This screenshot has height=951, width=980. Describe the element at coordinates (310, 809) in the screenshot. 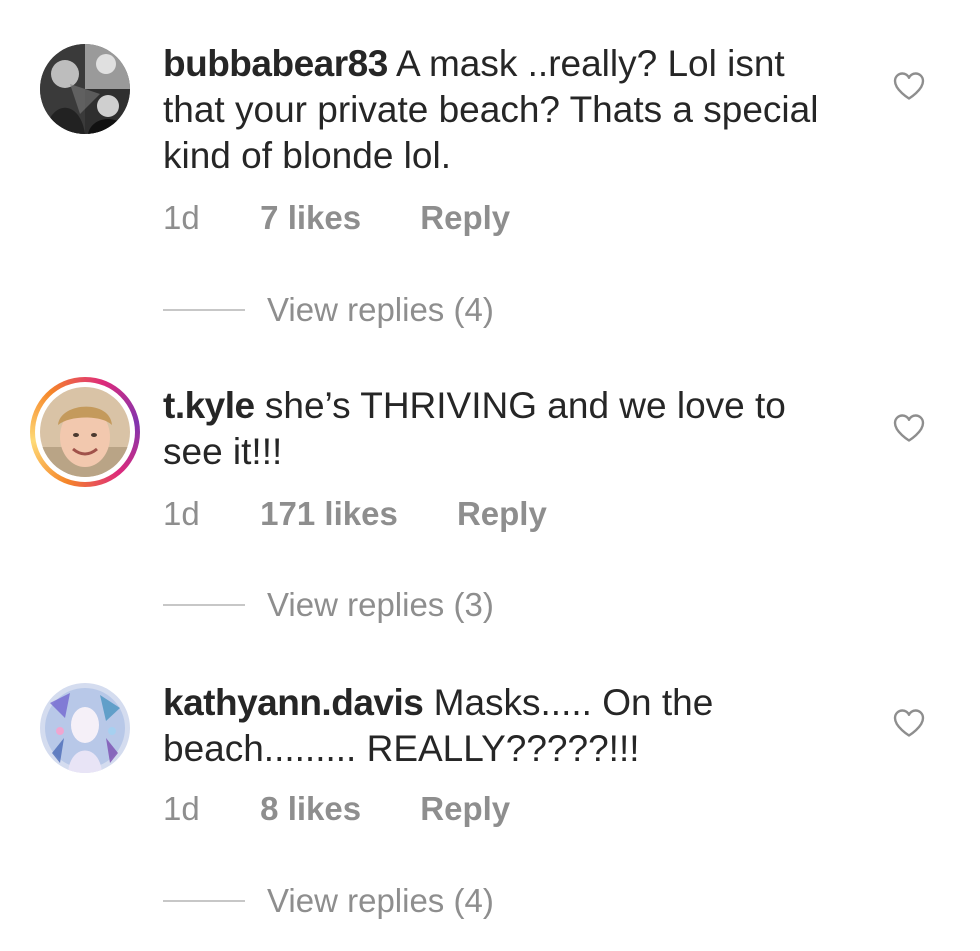

I see `comment-likes-count: 8 likes` at that location.